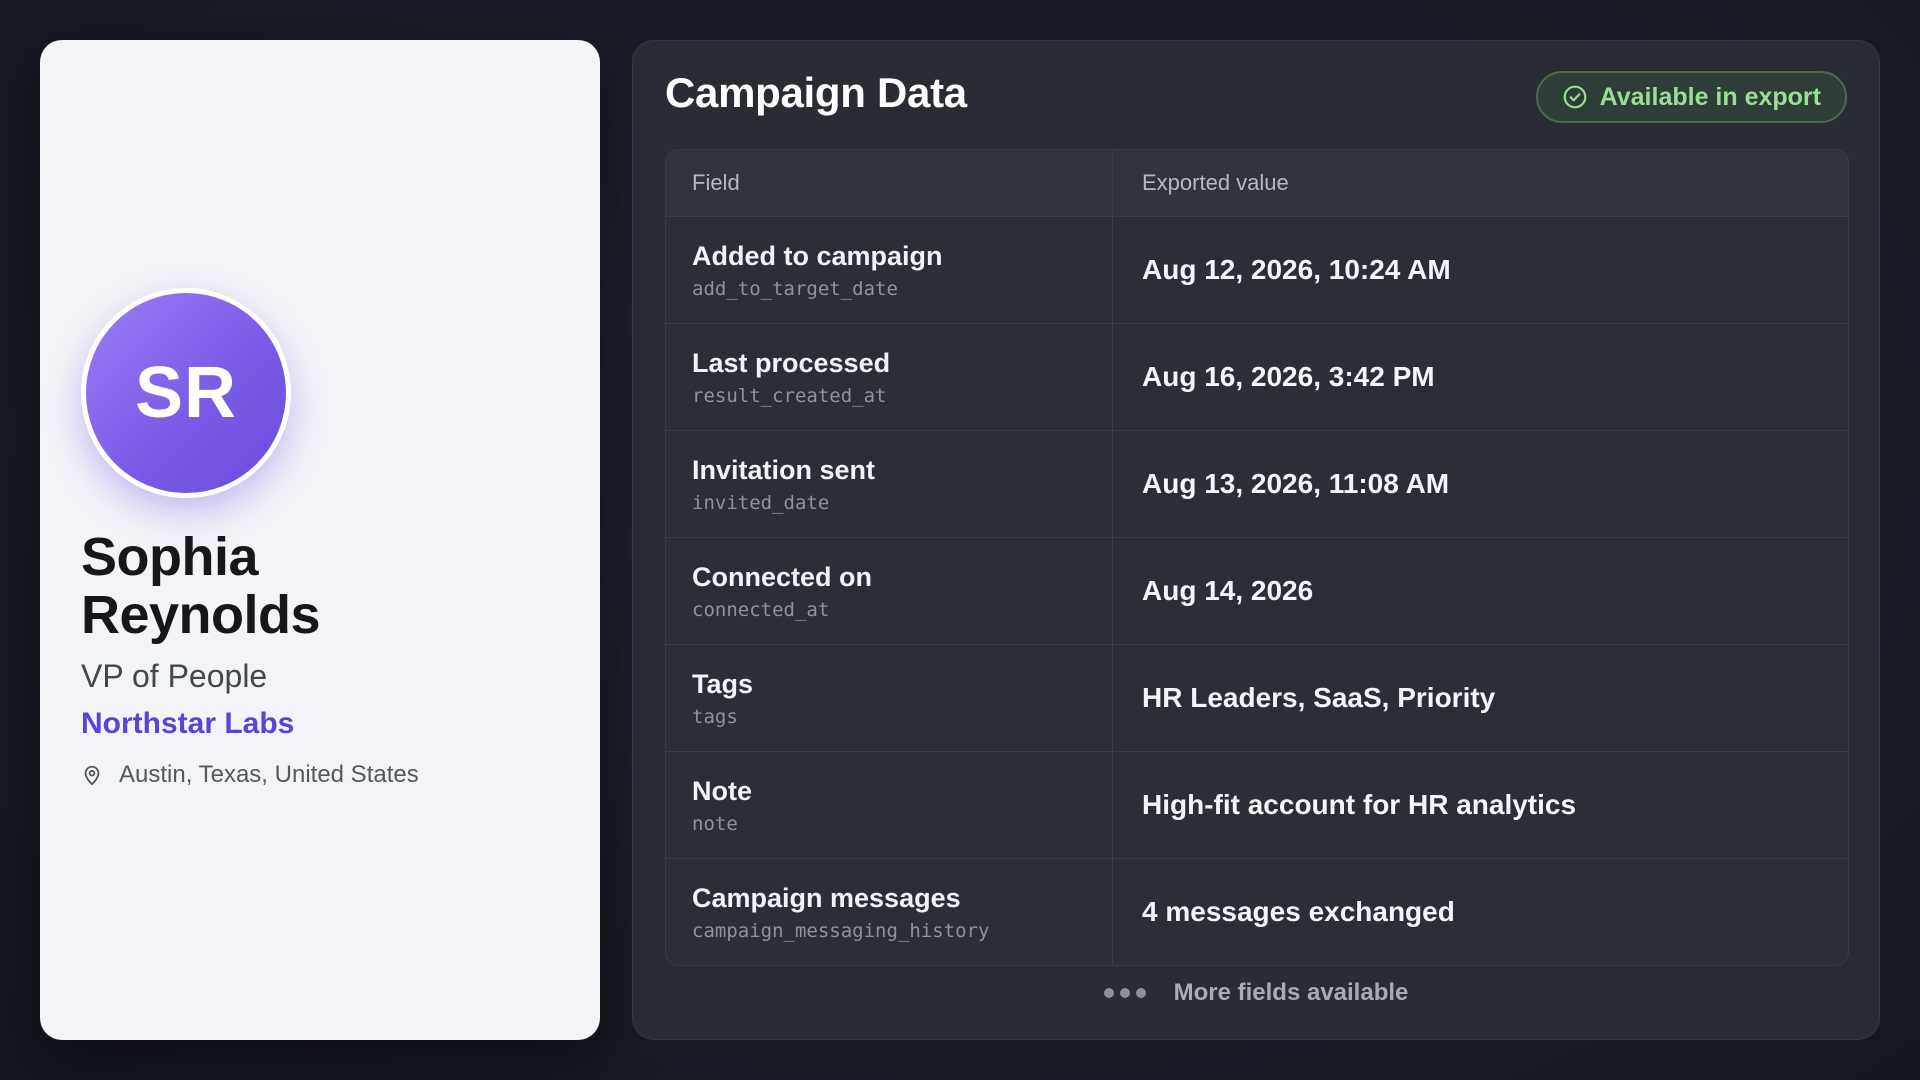 The width and height of the screenshot is (1920, 1080). I want to click on profile-job-title: VP of People, so click(174, 676).